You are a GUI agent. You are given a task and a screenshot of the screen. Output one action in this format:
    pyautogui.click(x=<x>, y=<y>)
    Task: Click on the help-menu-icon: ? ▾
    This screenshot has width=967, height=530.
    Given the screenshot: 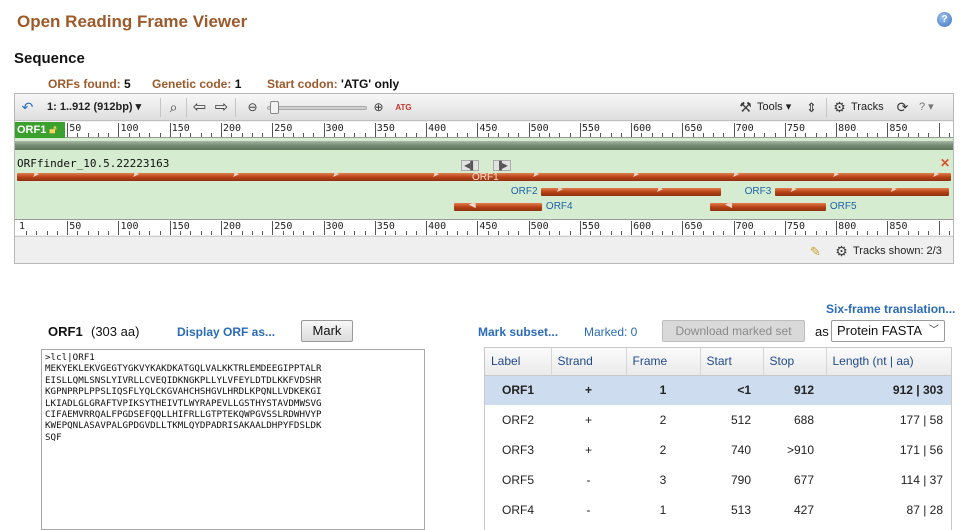 What is the action you would take?
    pyautogui.click(x=926, y=107)
    